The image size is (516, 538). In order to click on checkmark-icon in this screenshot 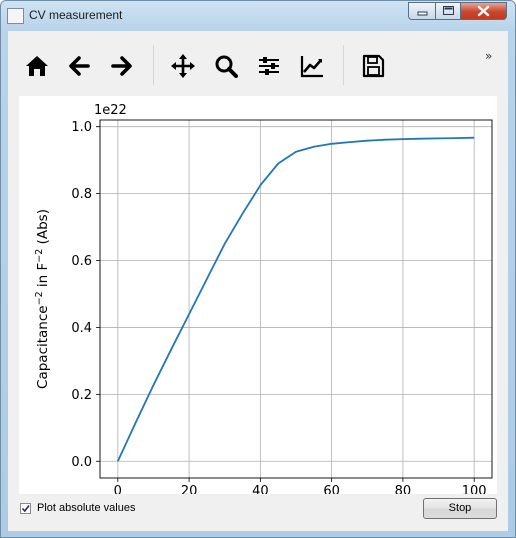, I will do `click(25, 509)`.